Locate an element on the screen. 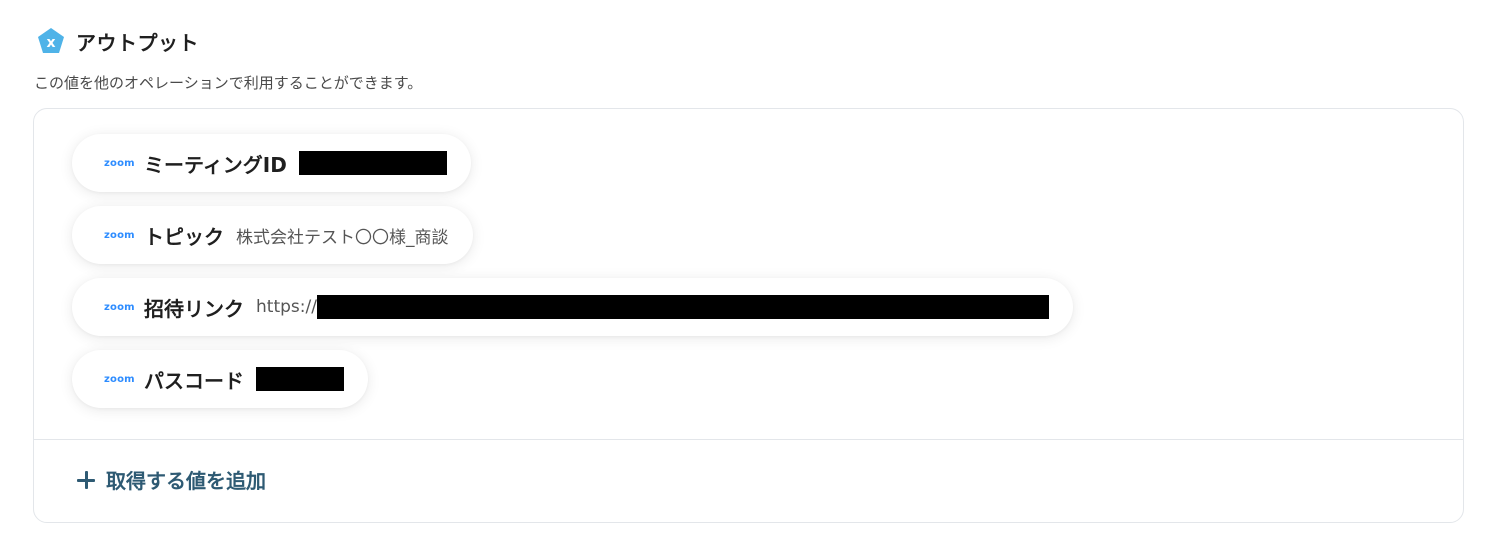  output-label: 招待リンク is located at coordinates (194, 308).